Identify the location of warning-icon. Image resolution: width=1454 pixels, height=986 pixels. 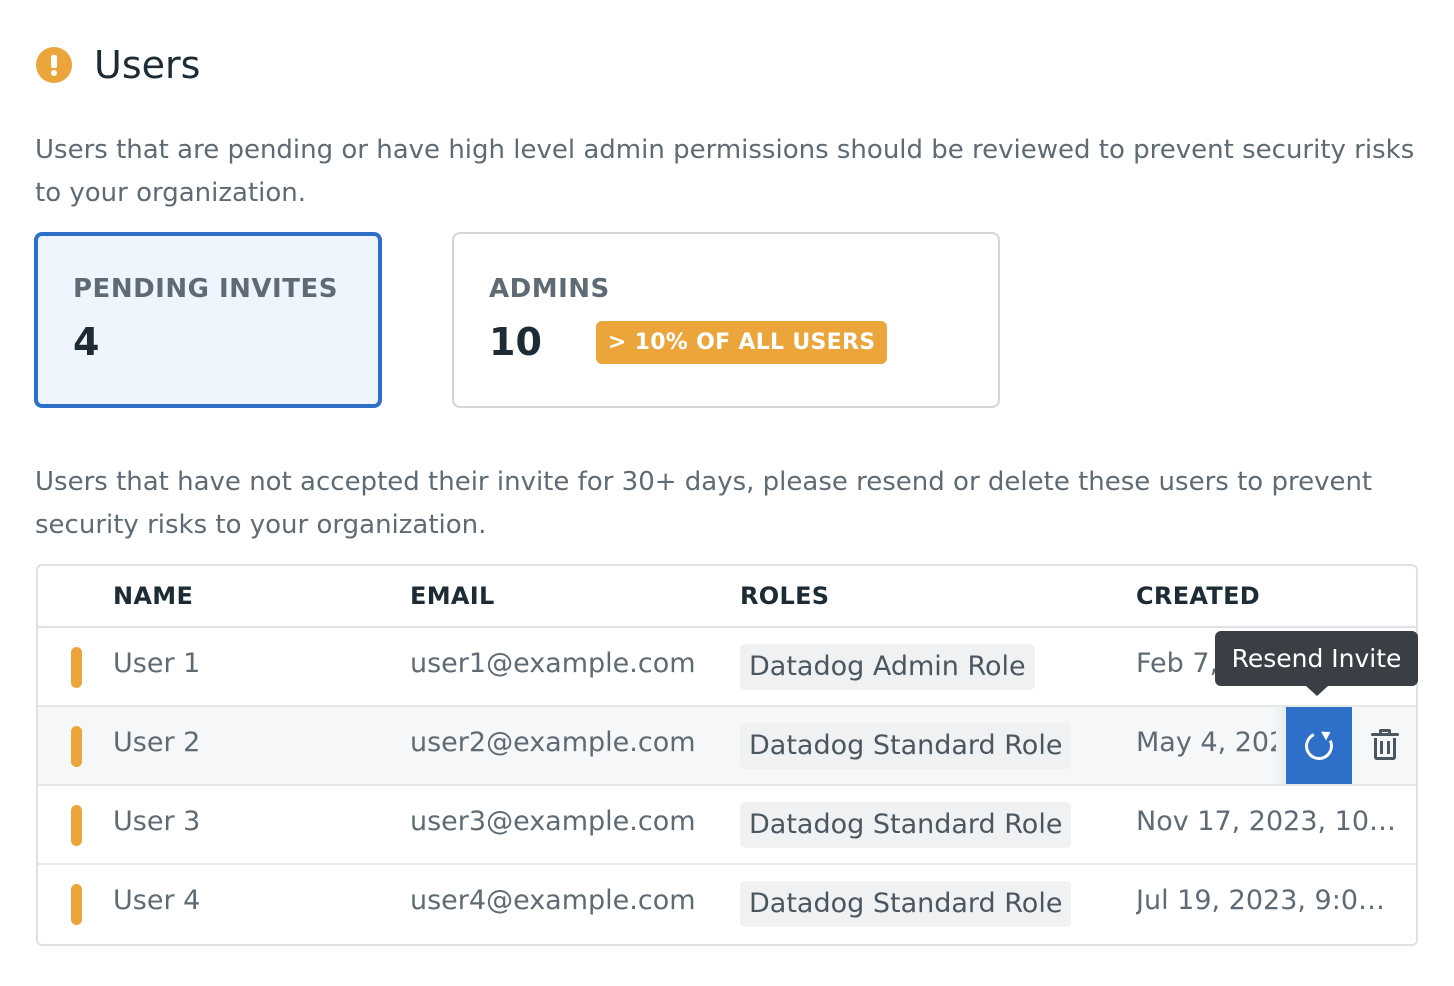
(54, 65).